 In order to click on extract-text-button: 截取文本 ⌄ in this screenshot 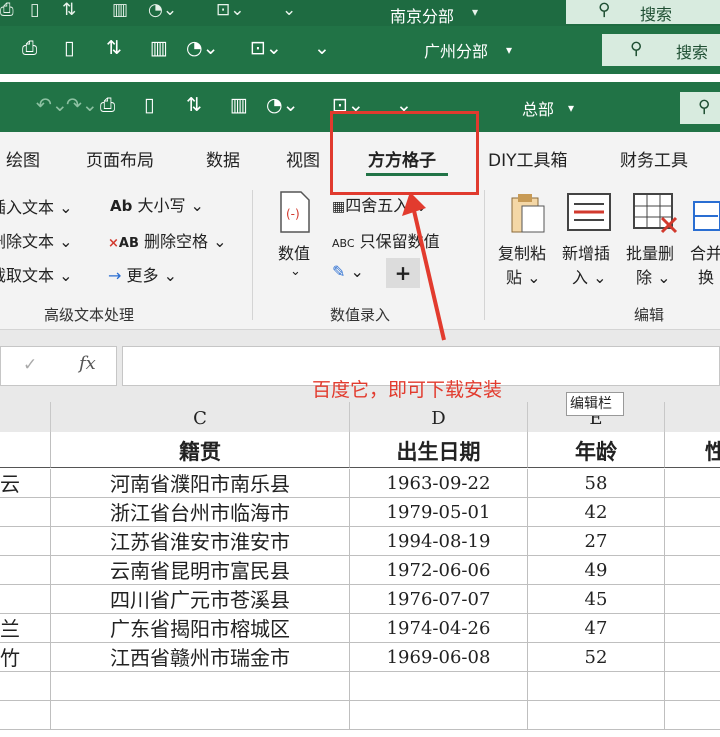, I will do `click(36, 274)`.